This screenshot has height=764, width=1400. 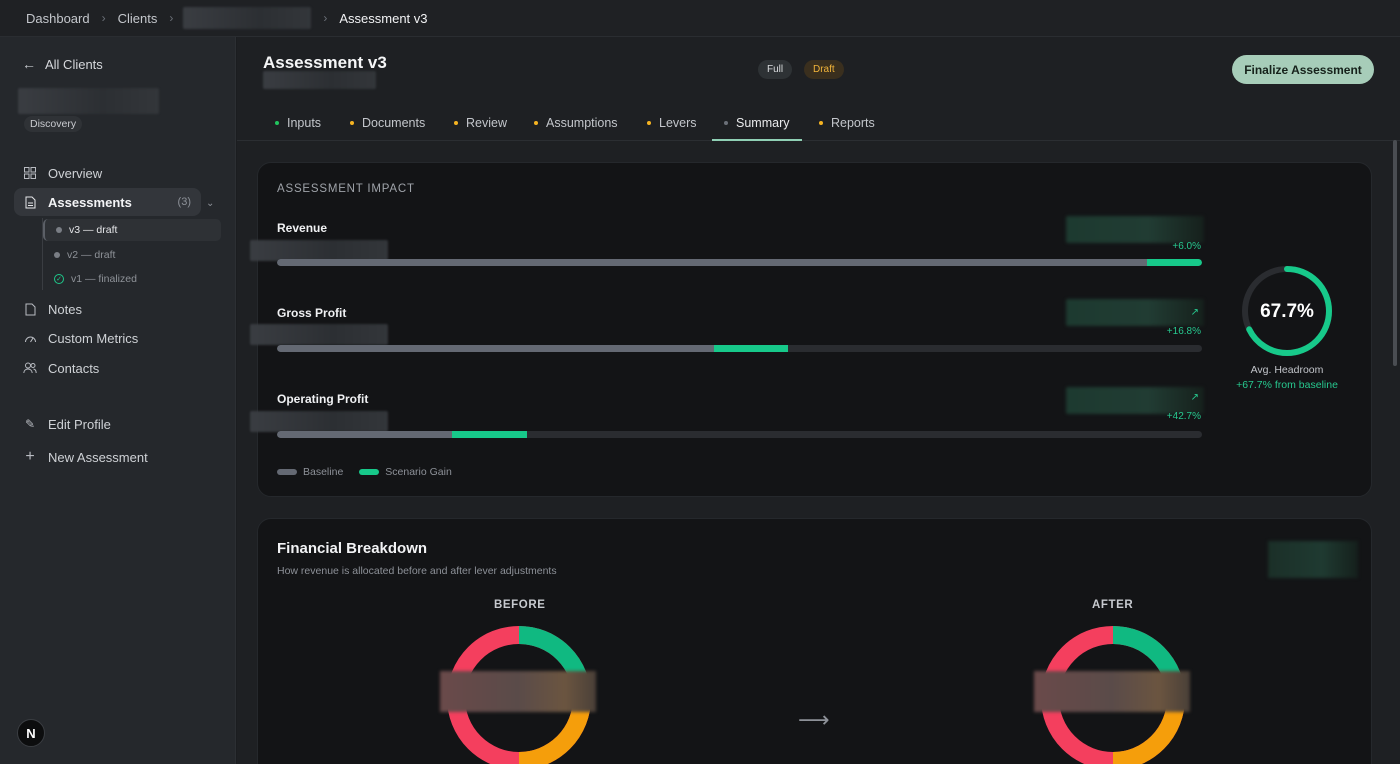 I want to click on before-label: BEFORE, so click(x=520, y=605).